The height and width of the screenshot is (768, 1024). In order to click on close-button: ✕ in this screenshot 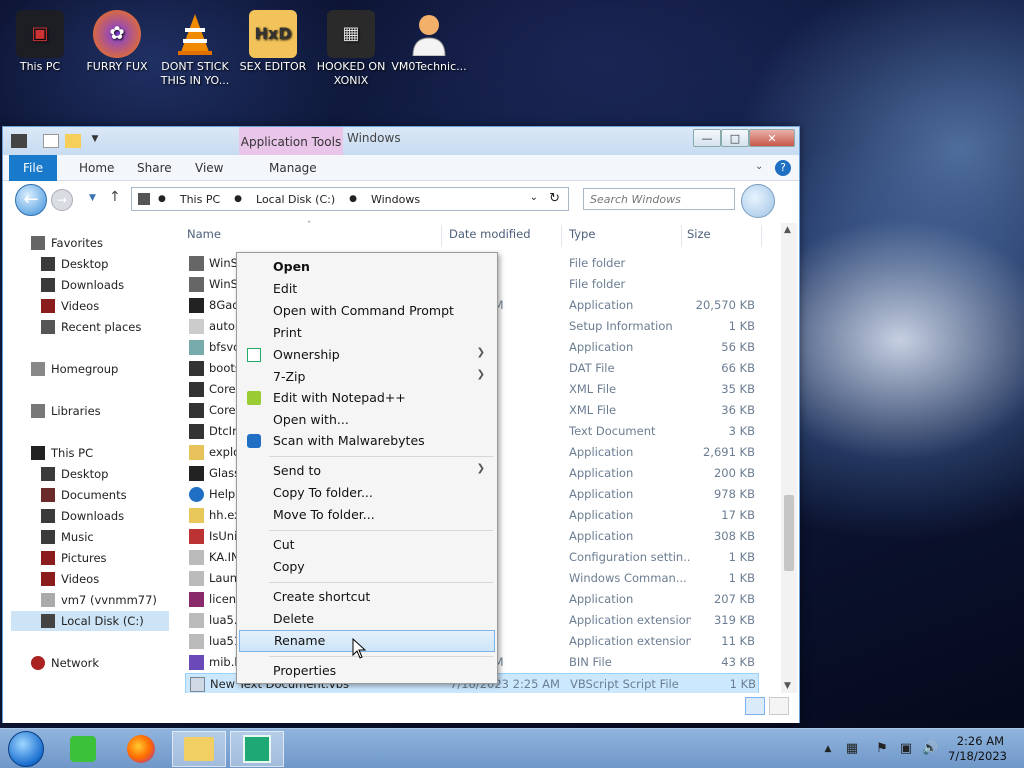, I will do `click(772, 138)`.